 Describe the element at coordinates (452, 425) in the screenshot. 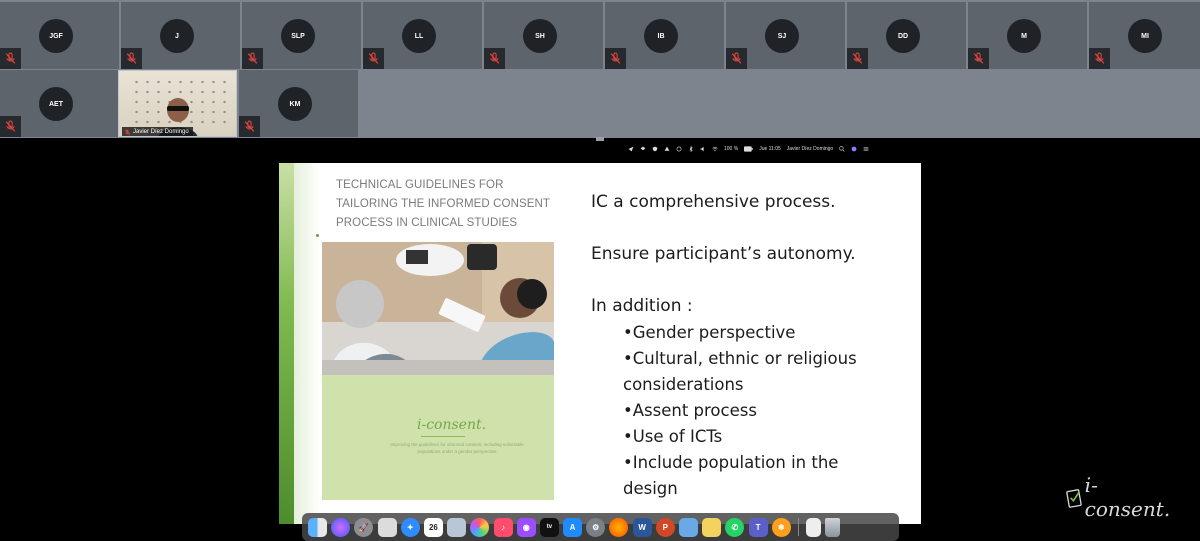

I see `cover-logo: i-consent.` at that location.